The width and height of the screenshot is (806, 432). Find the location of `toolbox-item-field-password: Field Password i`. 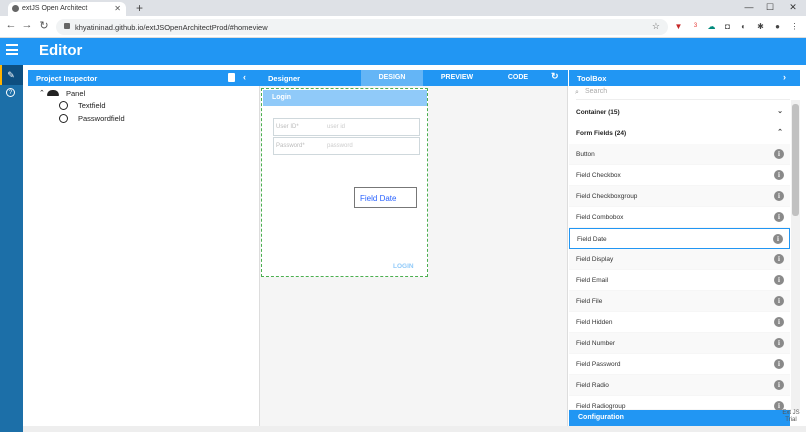

toolbox-item-field-password: Field Password i is located at coordinates (679, 364).